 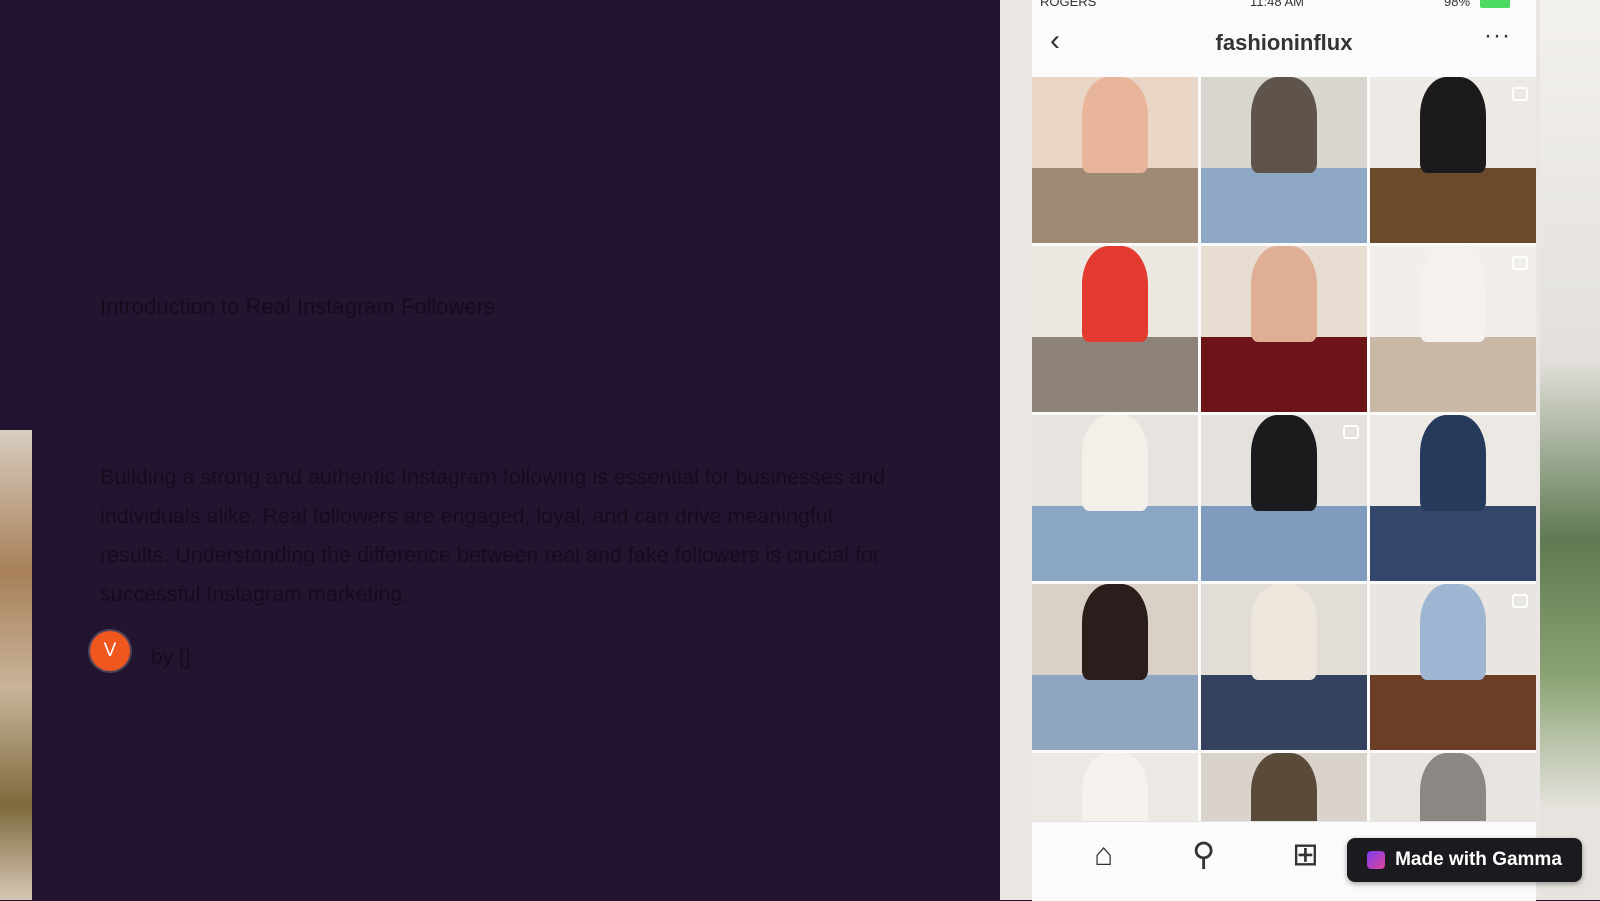 I want to click on background-collage-right, so click(x=1570, y=450).